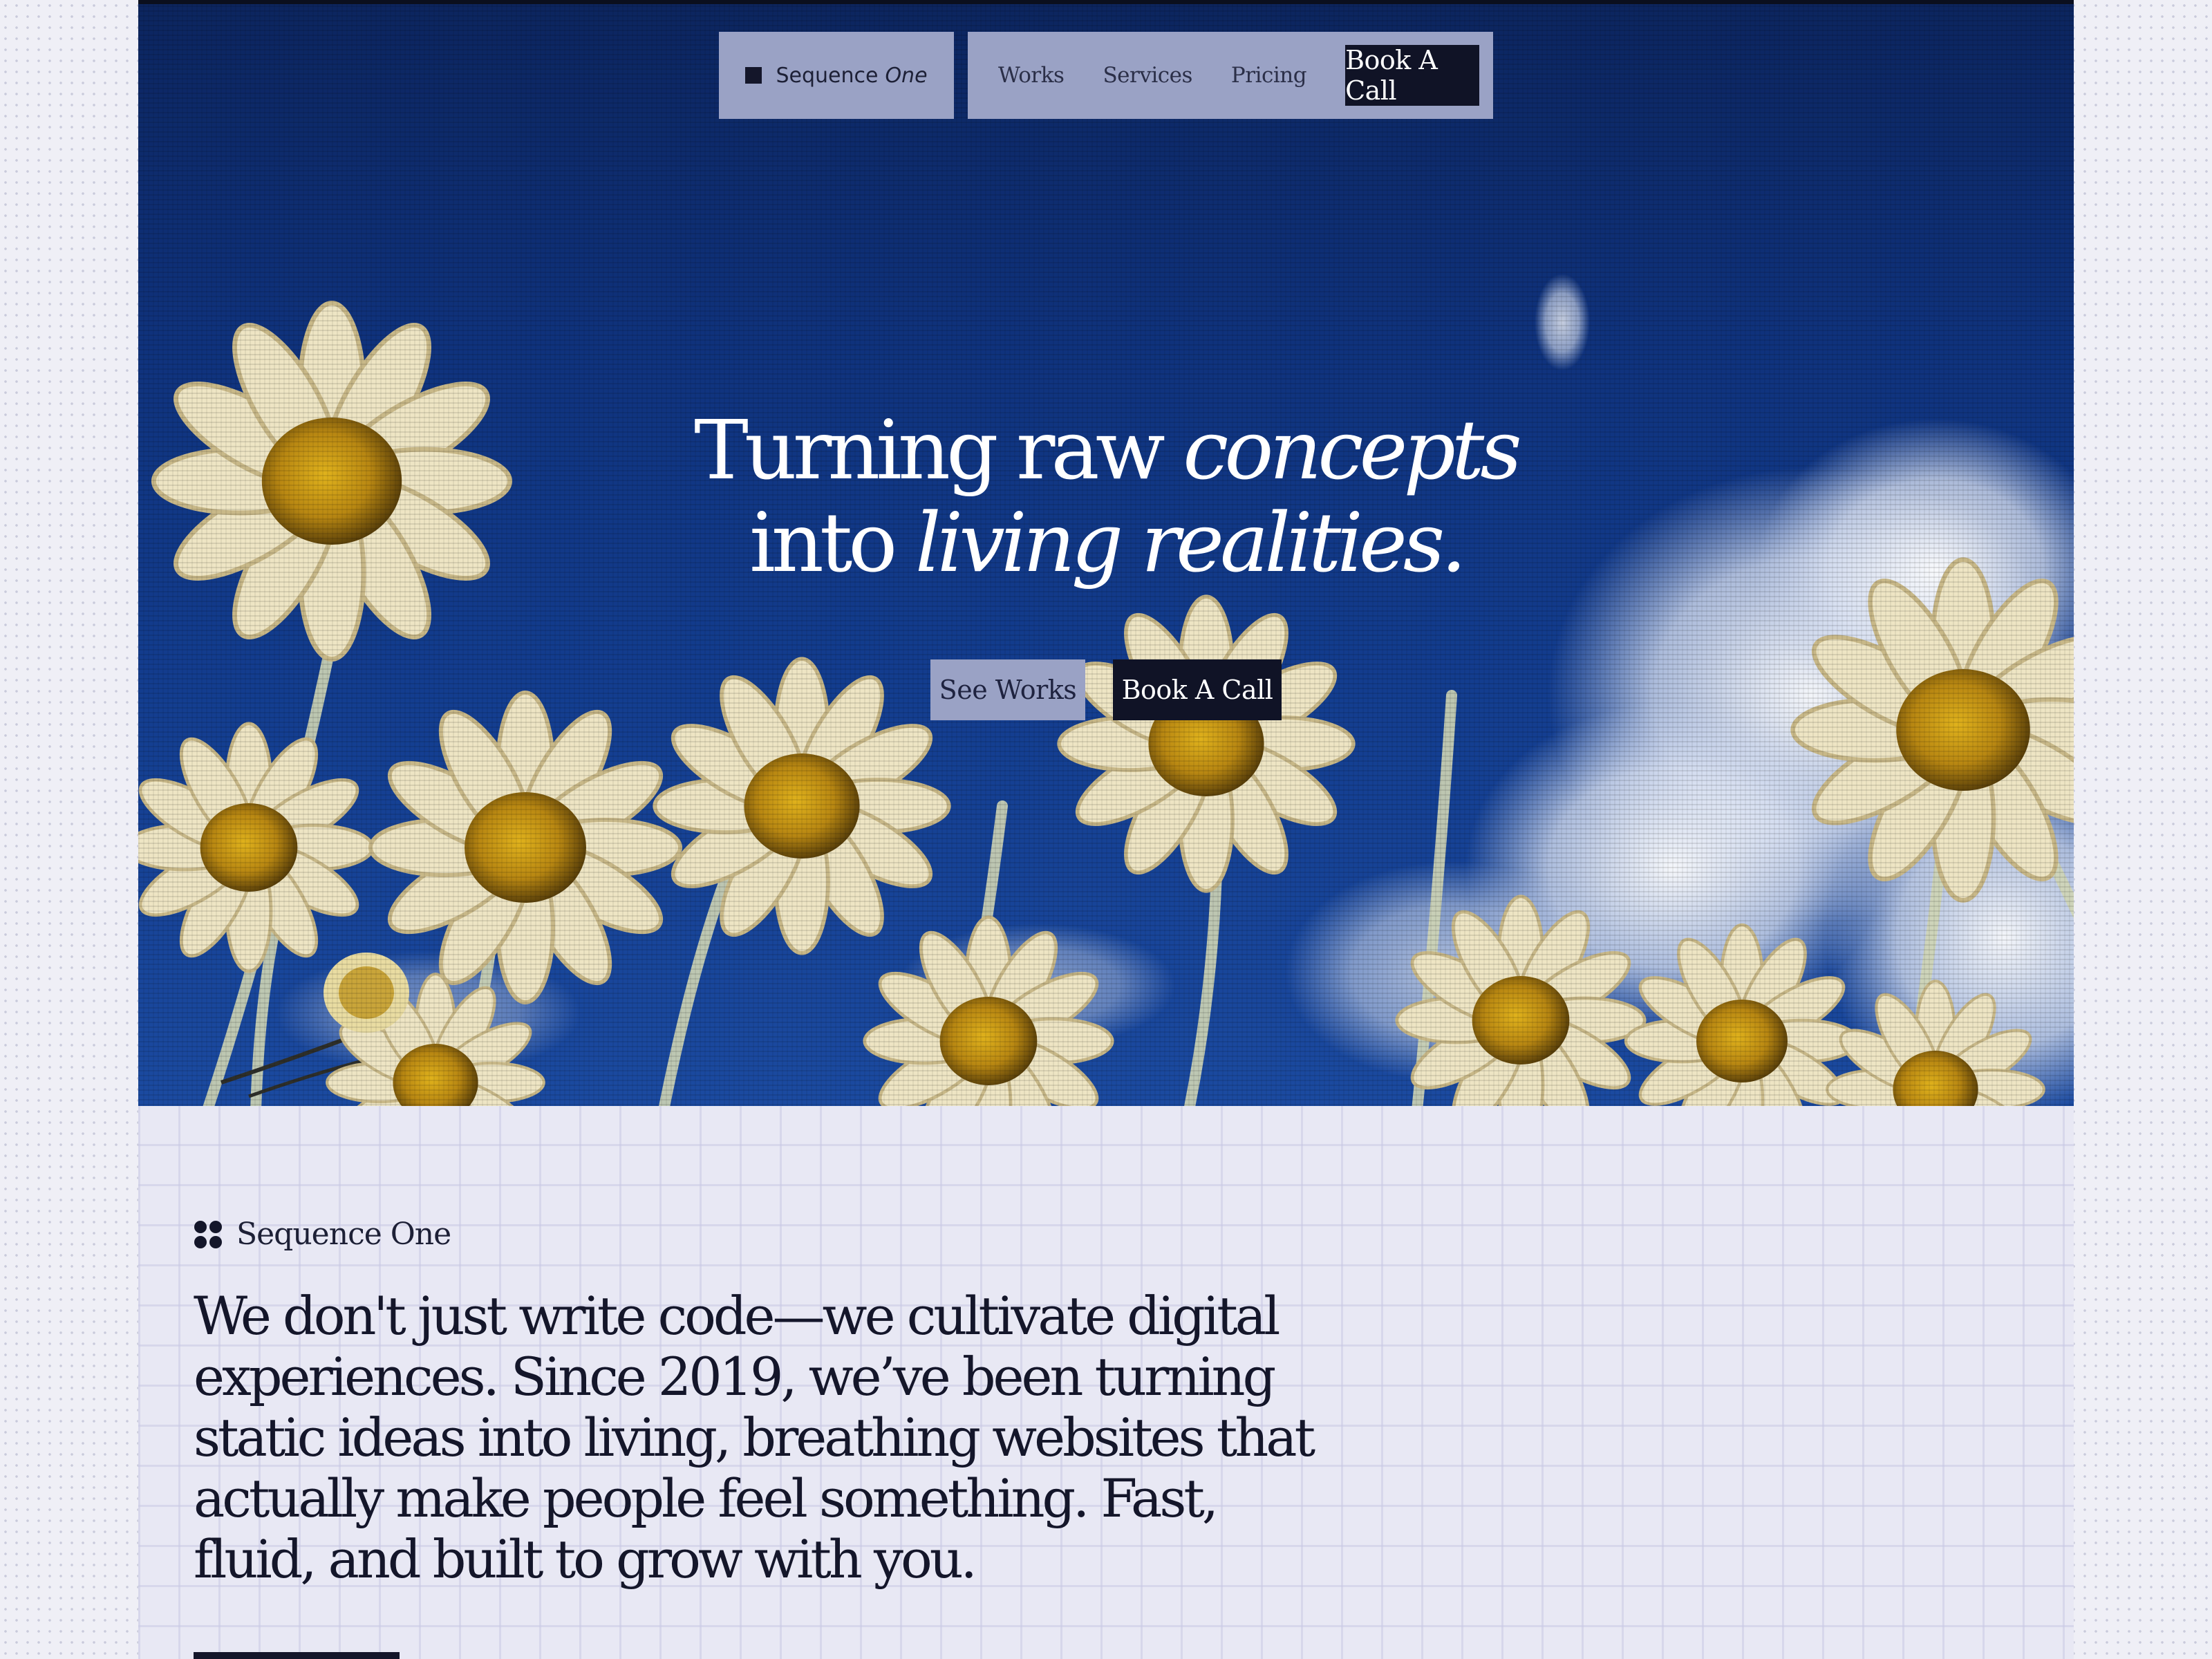  What do you see at coordinates (1352, 450) in the screenshot?
I see `hero-title-line1-italic: concepts` at bounding box center [1352, 450].